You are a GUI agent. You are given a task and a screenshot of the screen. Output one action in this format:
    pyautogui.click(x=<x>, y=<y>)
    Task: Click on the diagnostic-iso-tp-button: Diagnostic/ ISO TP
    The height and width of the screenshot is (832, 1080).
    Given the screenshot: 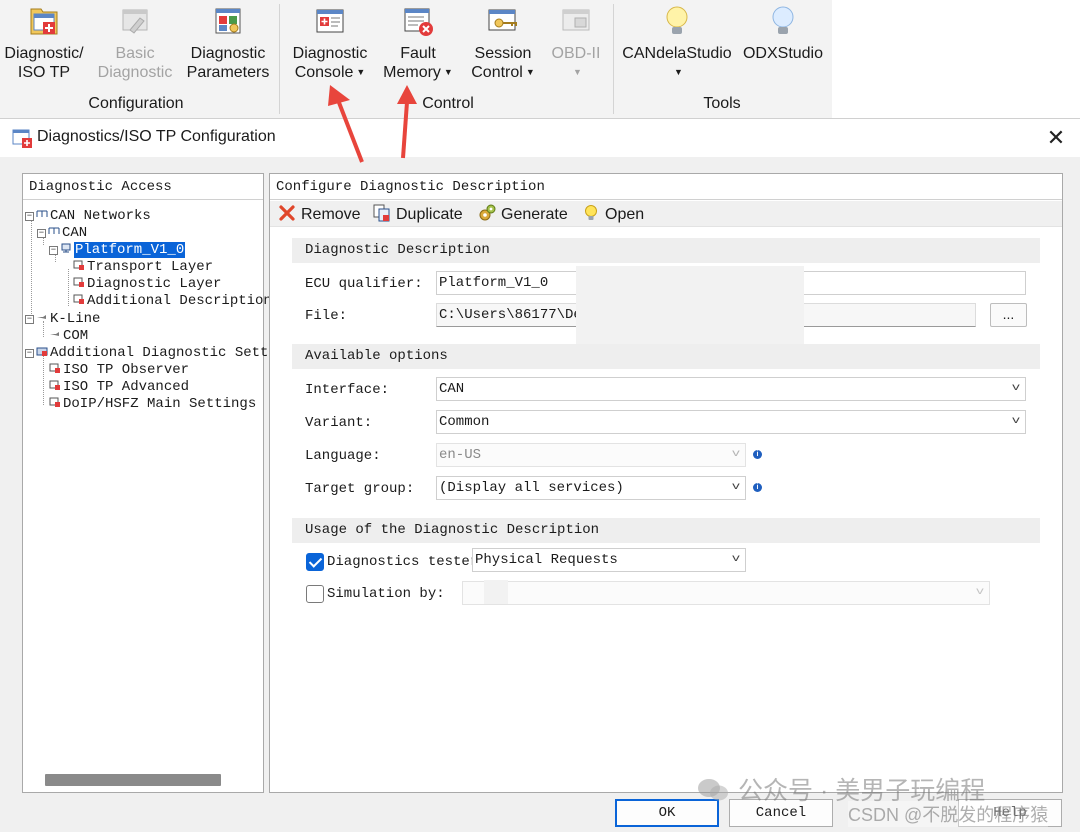 What is the action you would take?
    pyautogui.click(x=44, y=41)
    